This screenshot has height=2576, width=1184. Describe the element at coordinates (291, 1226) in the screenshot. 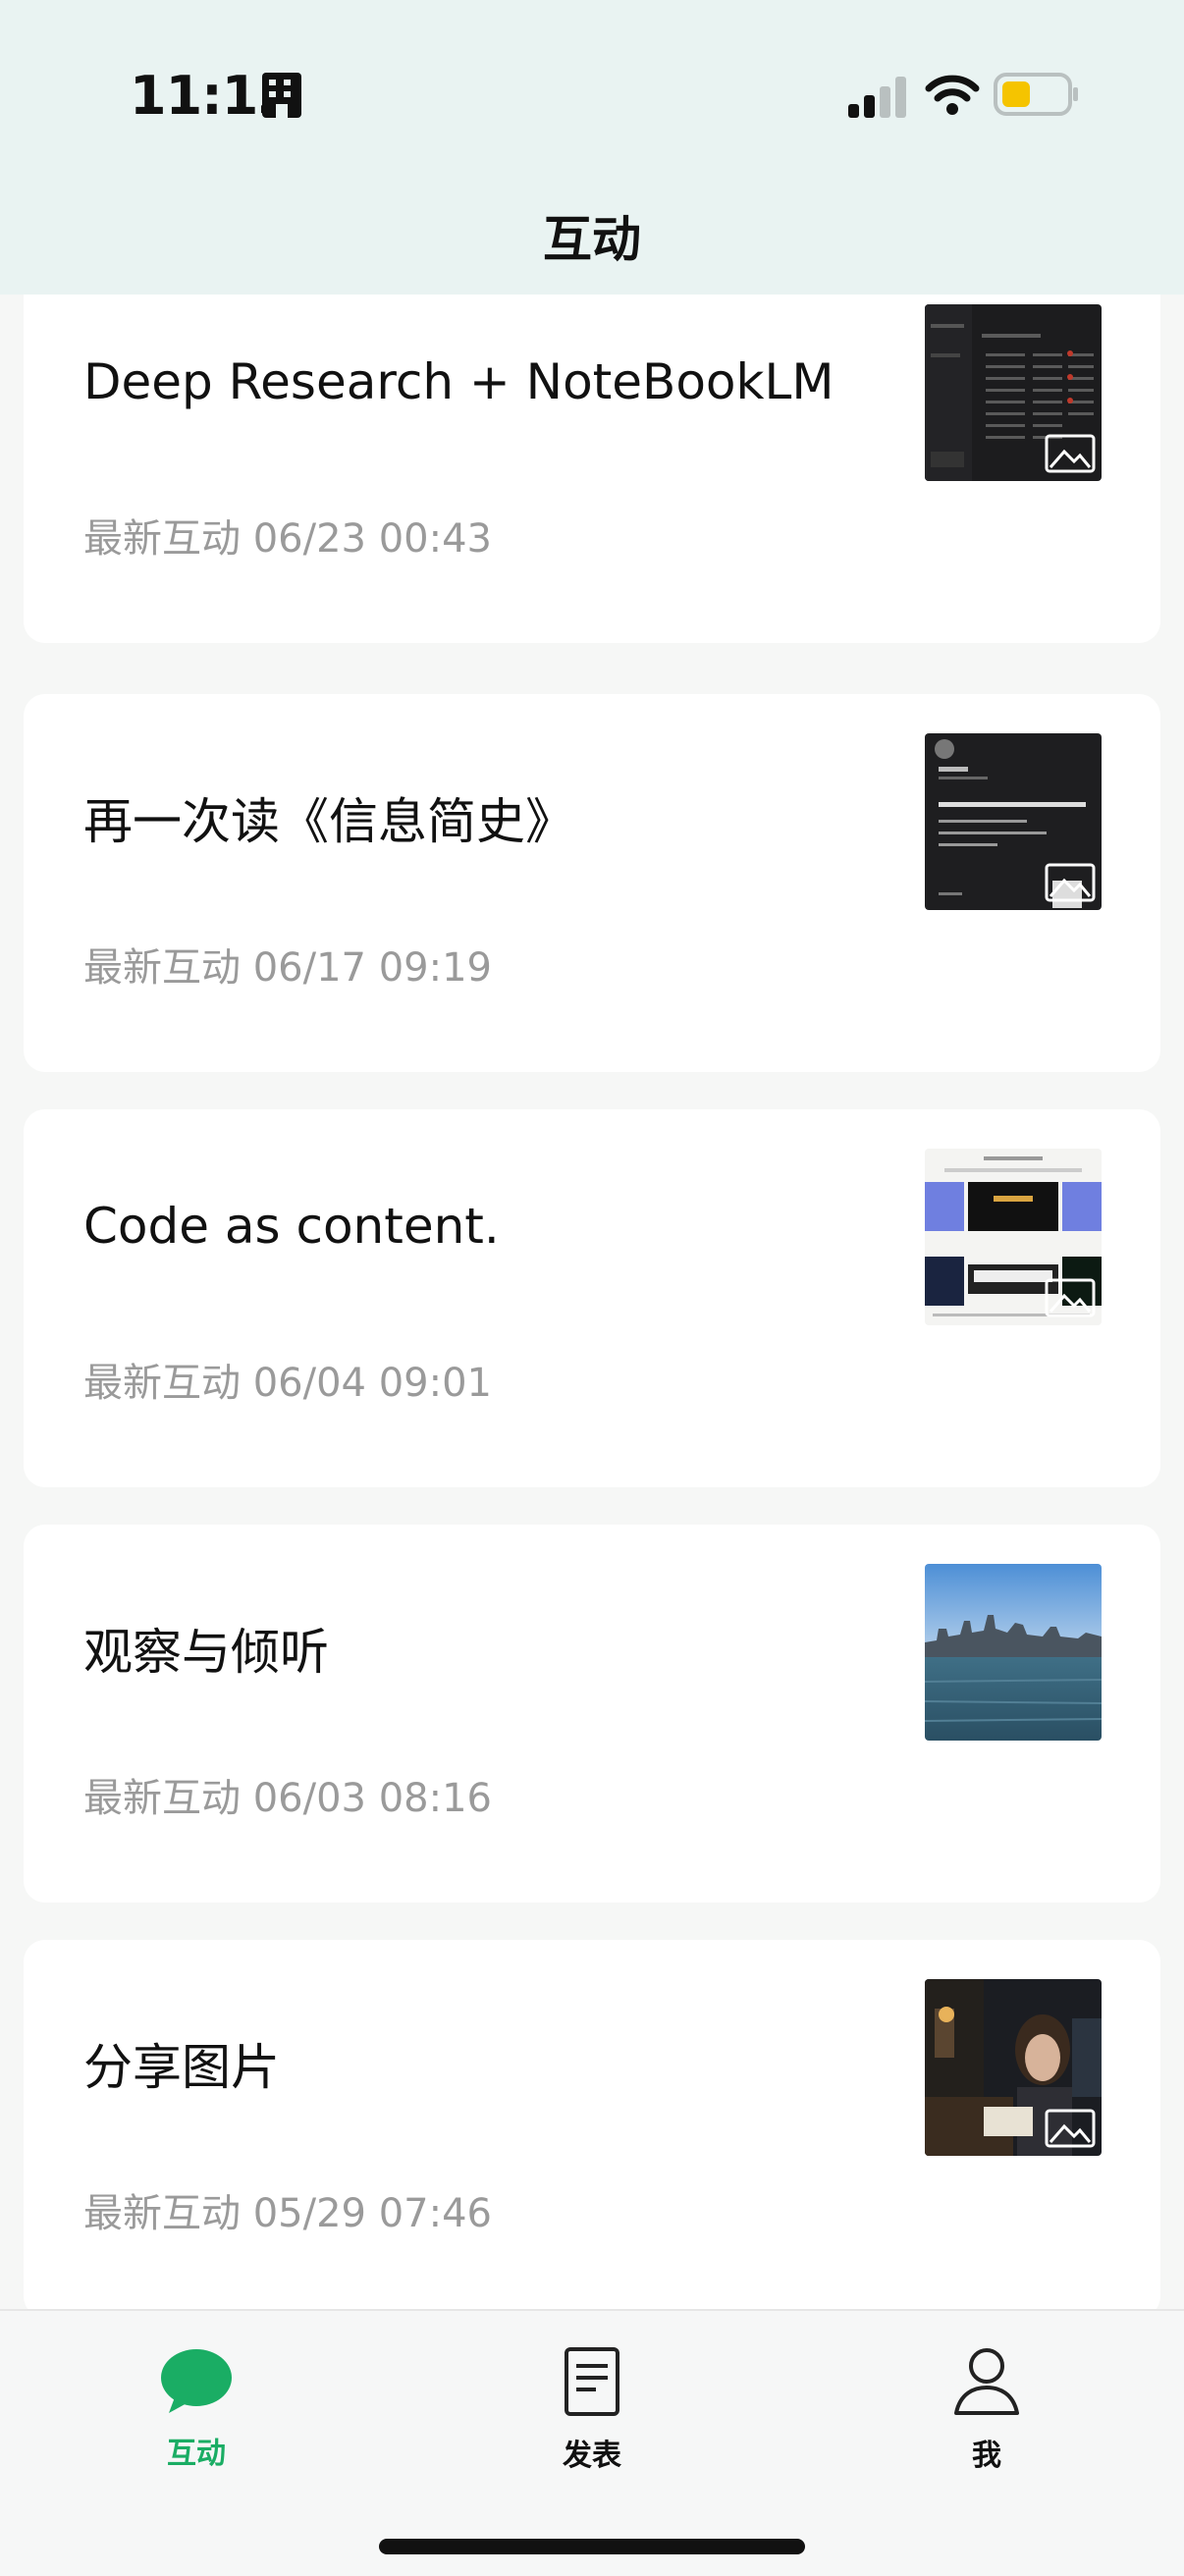

I see `post-title: Code as content.` at that location.